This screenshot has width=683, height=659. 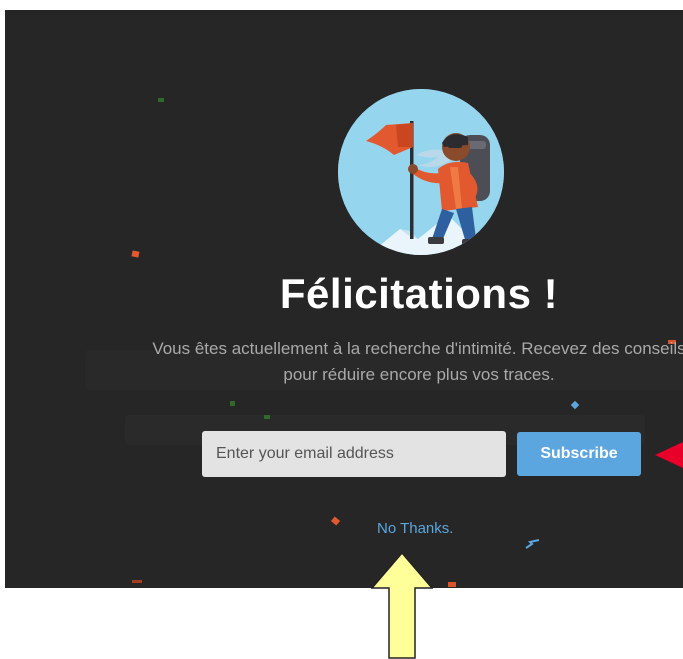 I want to click on confetti-streamer, so click(x=532, y=544).